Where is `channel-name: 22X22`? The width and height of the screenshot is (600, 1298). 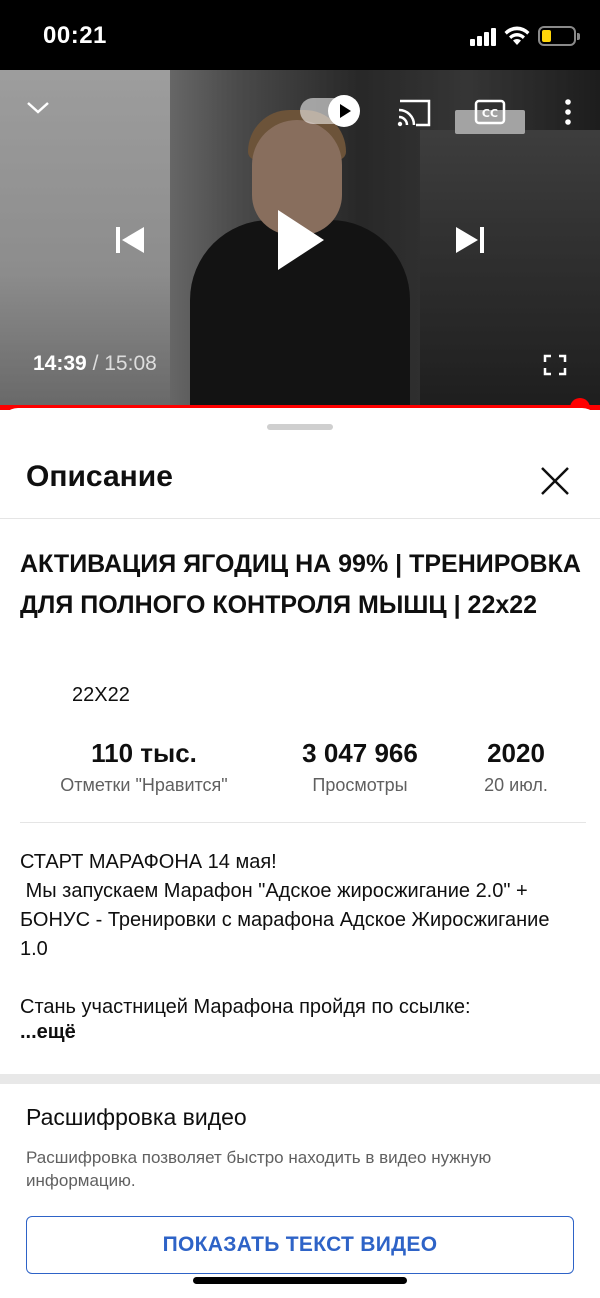
channel-name: 22X22 is located at coordinates (101, 695).